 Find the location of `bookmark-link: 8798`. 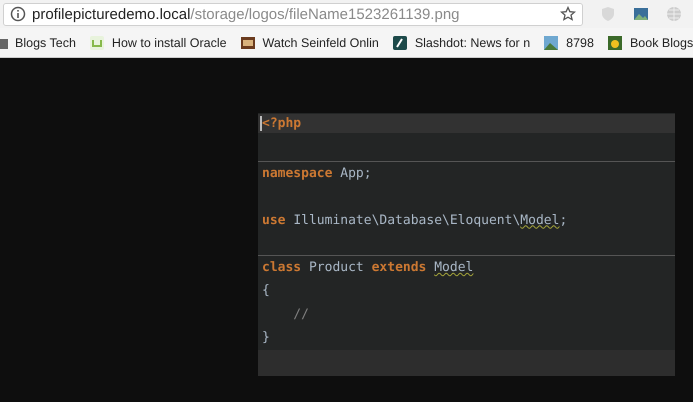

bookmark-link: 8798 is located at coordinates (580, 43).